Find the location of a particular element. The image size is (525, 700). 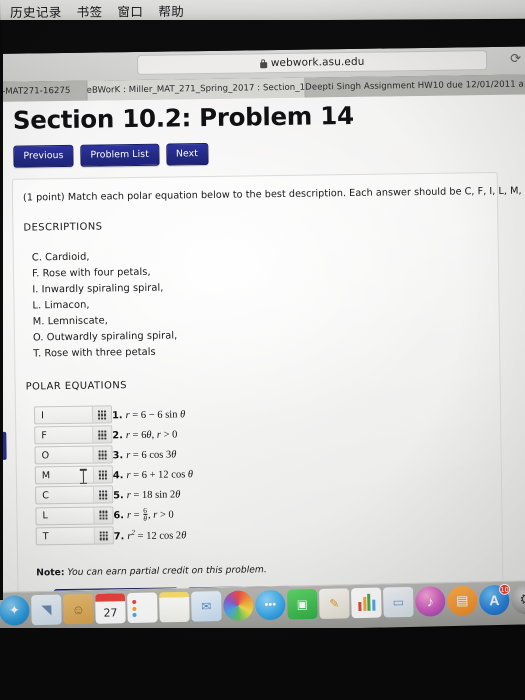

calendar-day-number: 27 is located at coordinates (110, 612).